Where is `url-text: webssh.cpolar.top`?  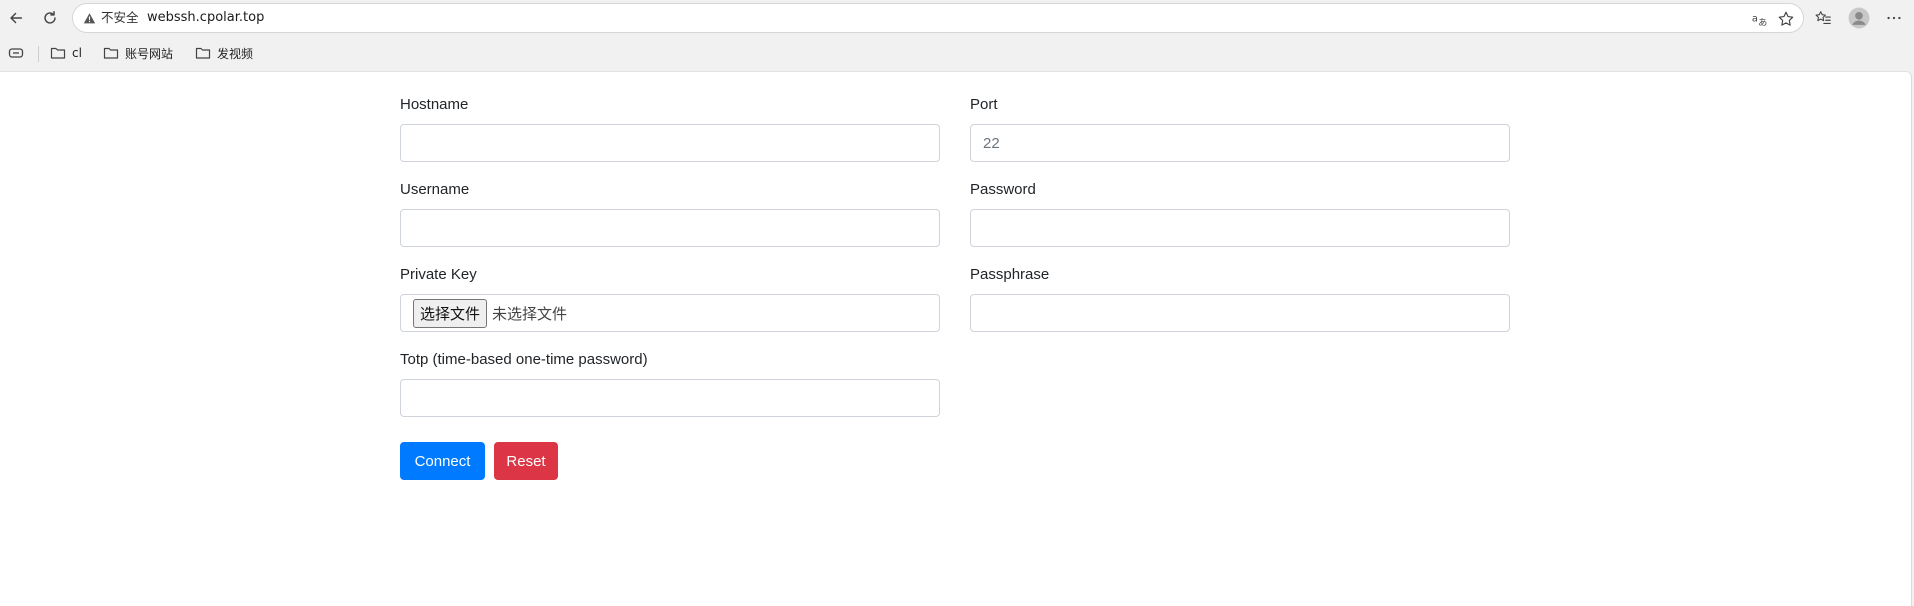
url-text: webssh.cpolar.top is located at coordinates (205, 18).